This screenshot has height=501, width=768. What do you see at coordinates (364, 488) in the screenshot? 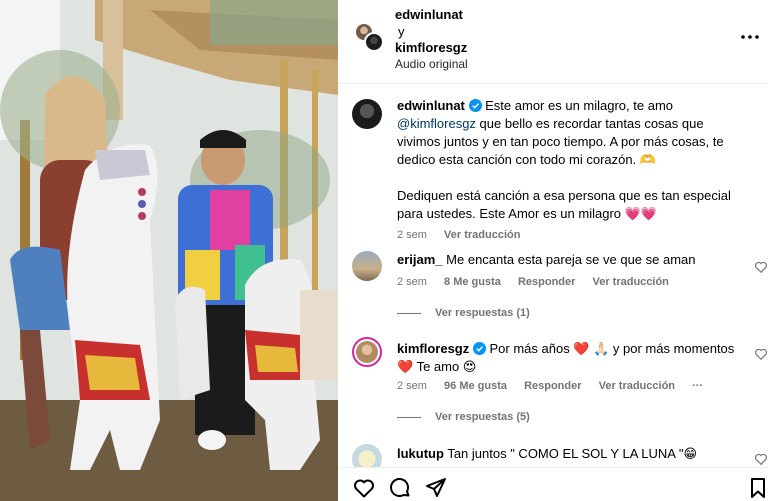
I see `heart-icon` at bounding box center [364, 488].